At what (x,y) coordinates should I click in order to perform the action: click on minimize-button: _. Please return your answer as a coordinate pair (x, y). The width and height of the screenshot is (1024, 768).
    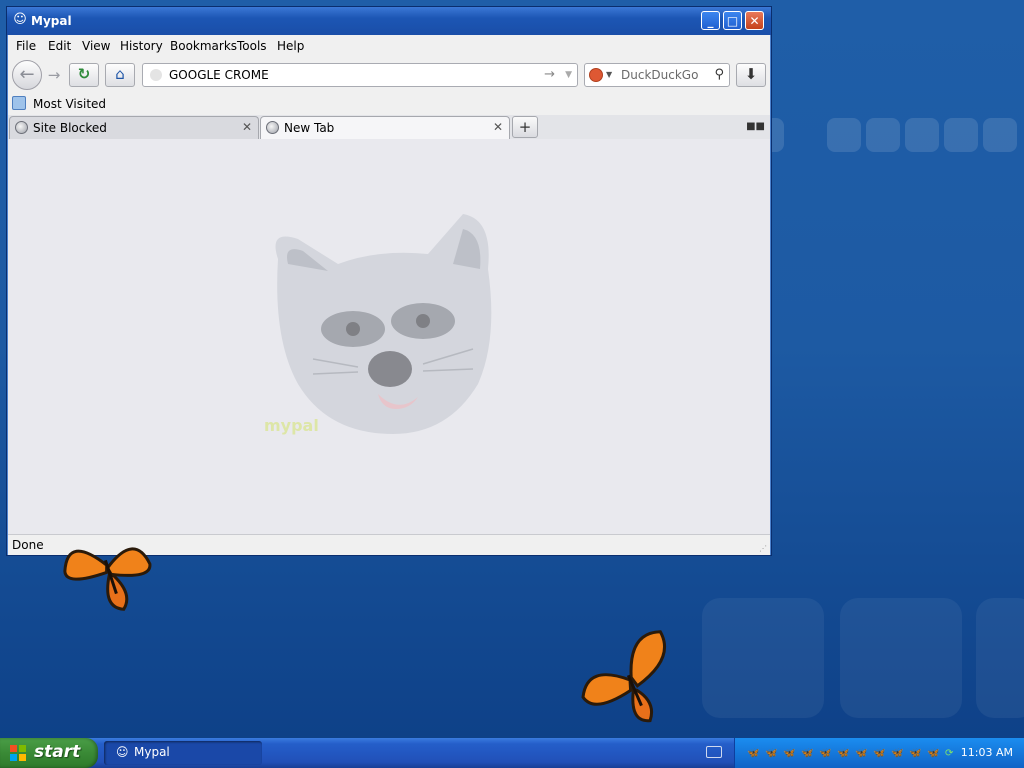
    Looking at the image, I should click on (710, 20).